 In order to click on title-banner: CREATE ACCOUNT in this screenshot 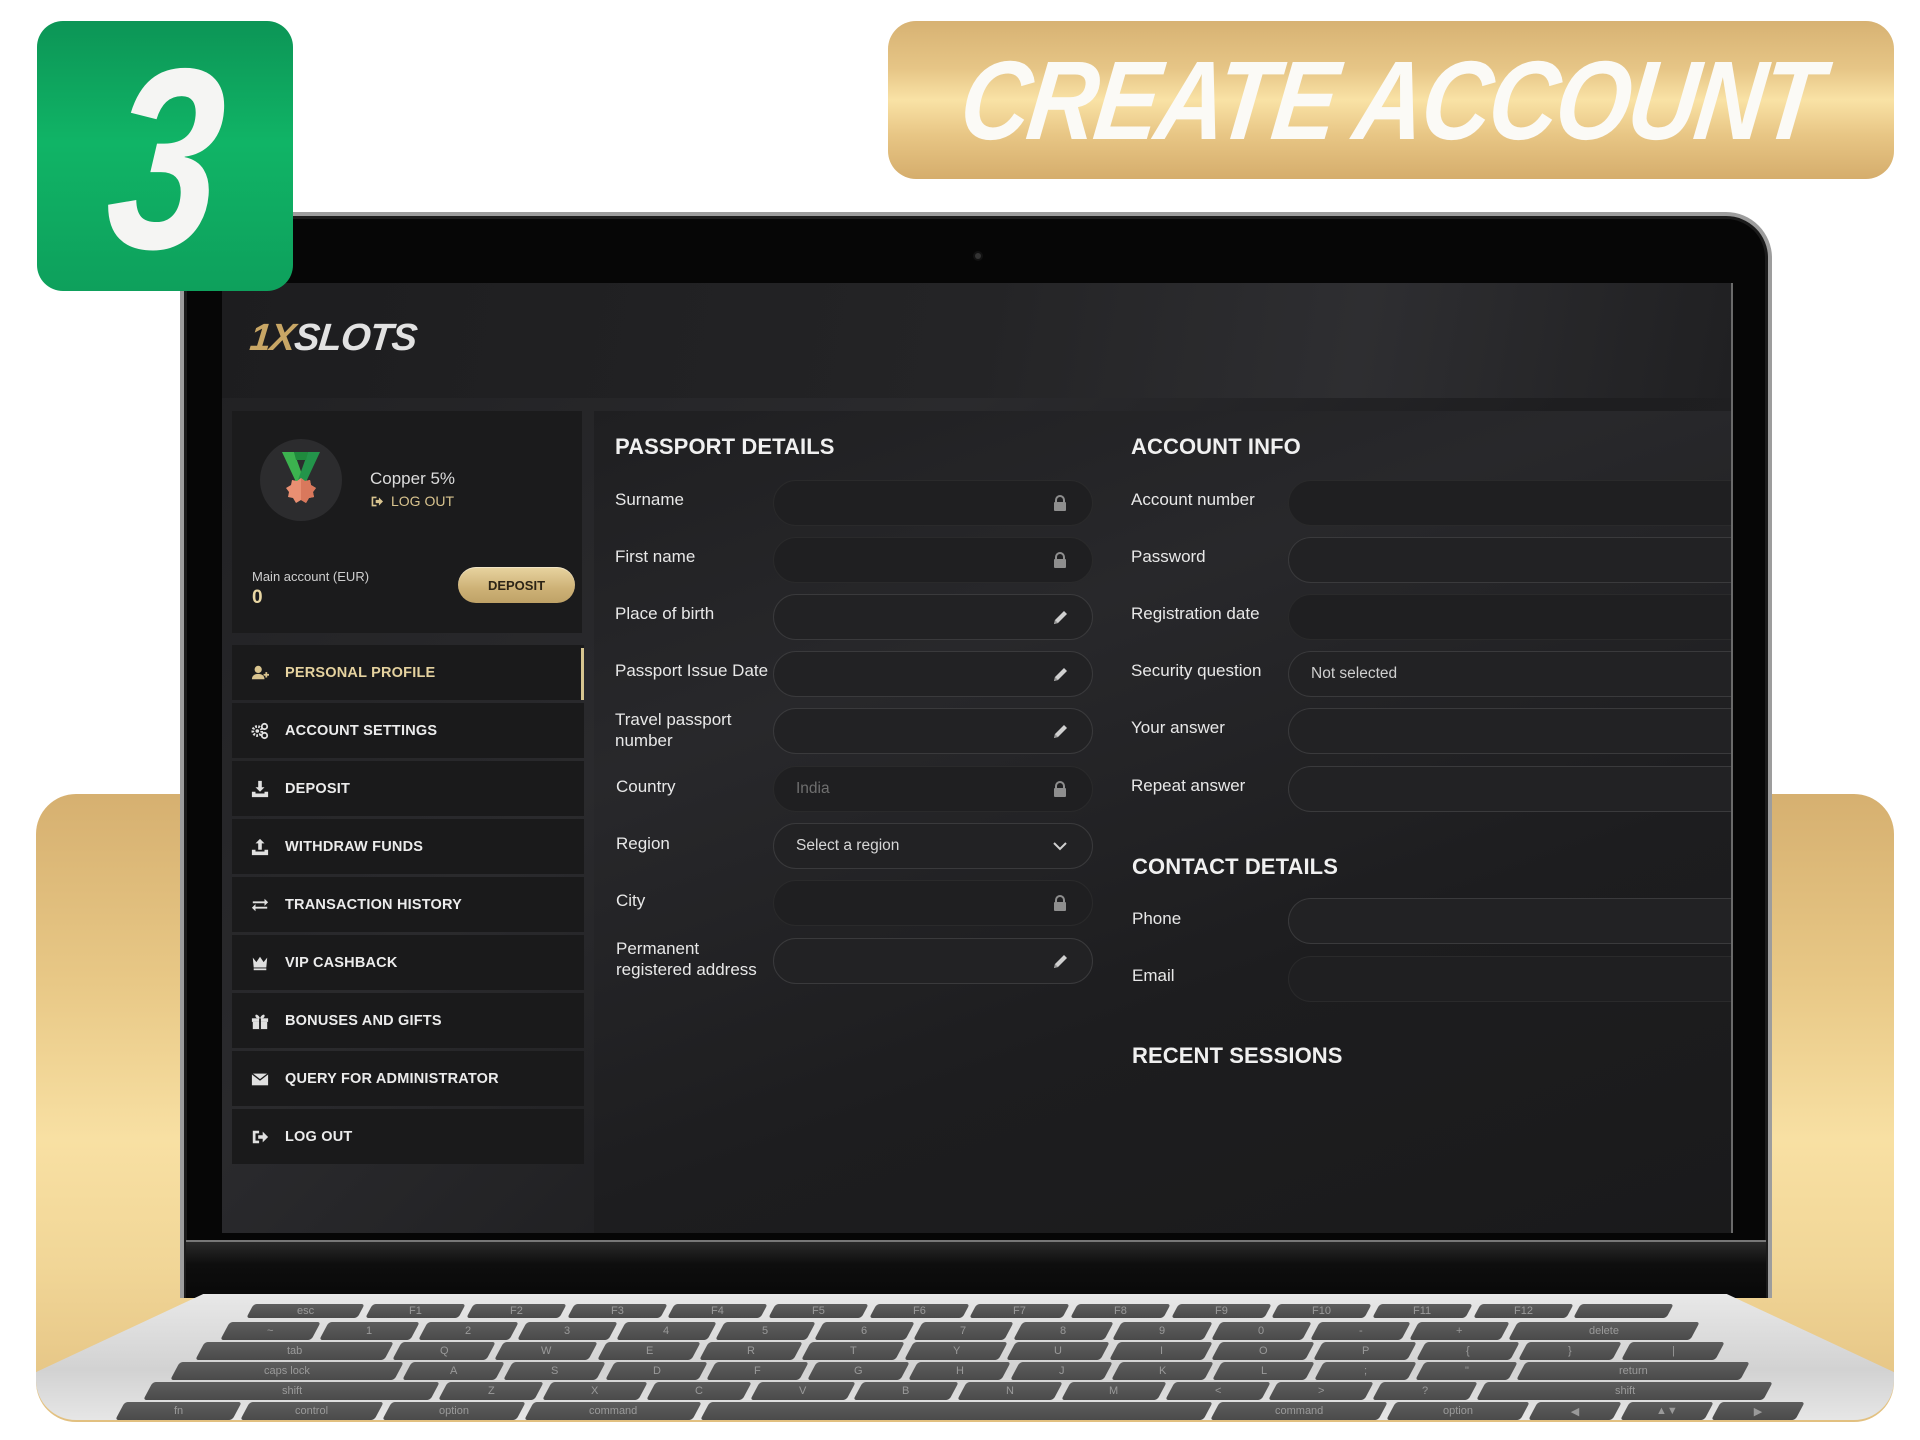, I will do `click(1391, 100)`.